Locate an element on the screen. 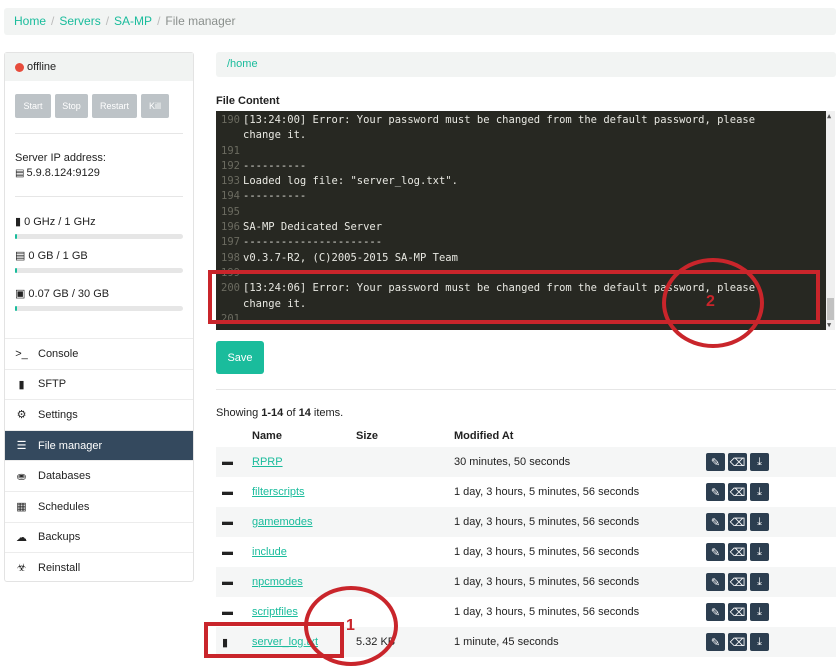 The image size is (840, 666). sidebar-item-console: >_ Console is located at coordinates (99, 353).